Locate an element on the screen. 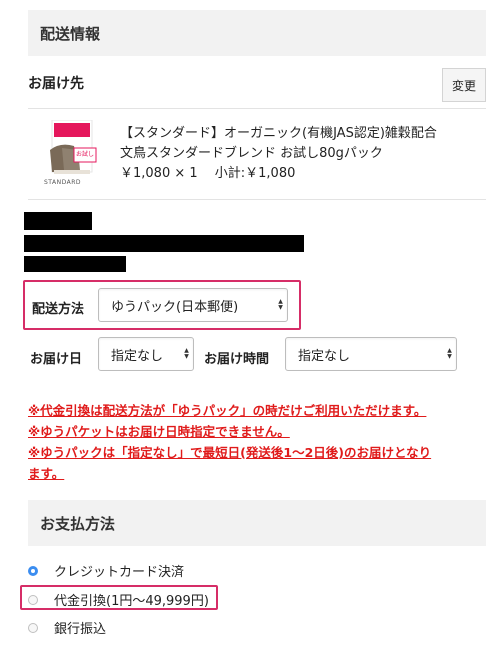 This screenshot has width=500, height=648. product-name-line2: 文鳥スタンダードブレンド お試し80gパック is located at coordinates (251, 153).